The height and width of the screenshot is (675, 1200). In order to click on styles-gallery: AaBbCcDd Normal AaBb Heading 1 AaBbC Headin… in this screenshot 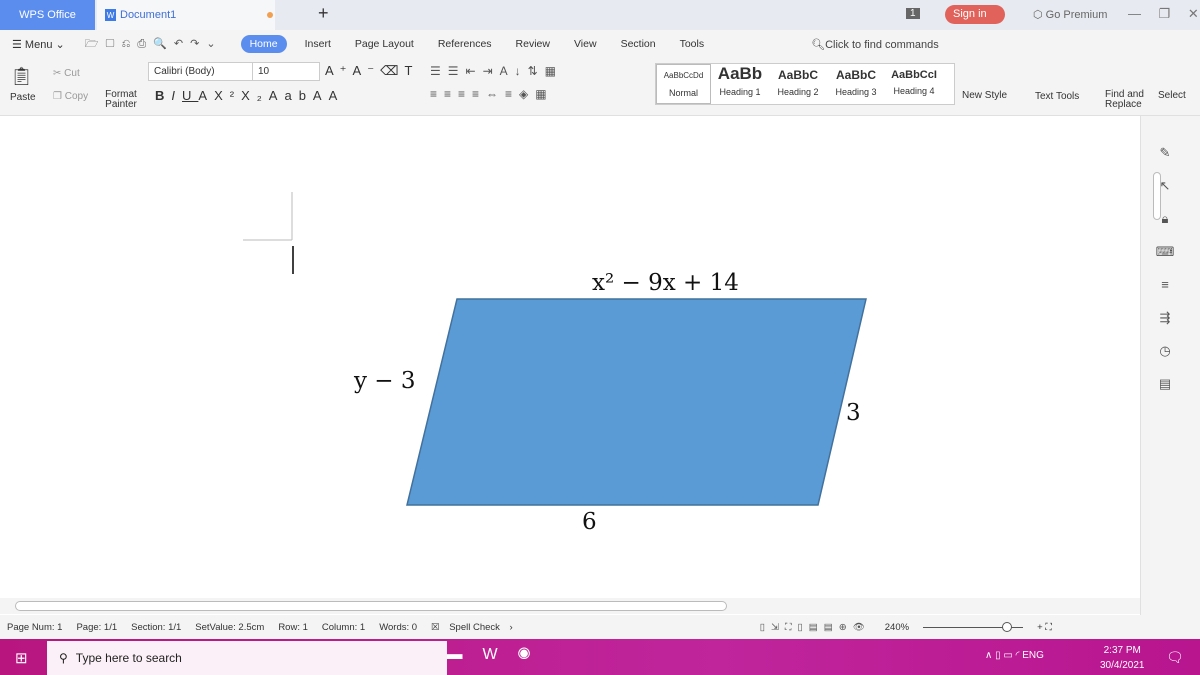, I will do `click(805, 84)`.